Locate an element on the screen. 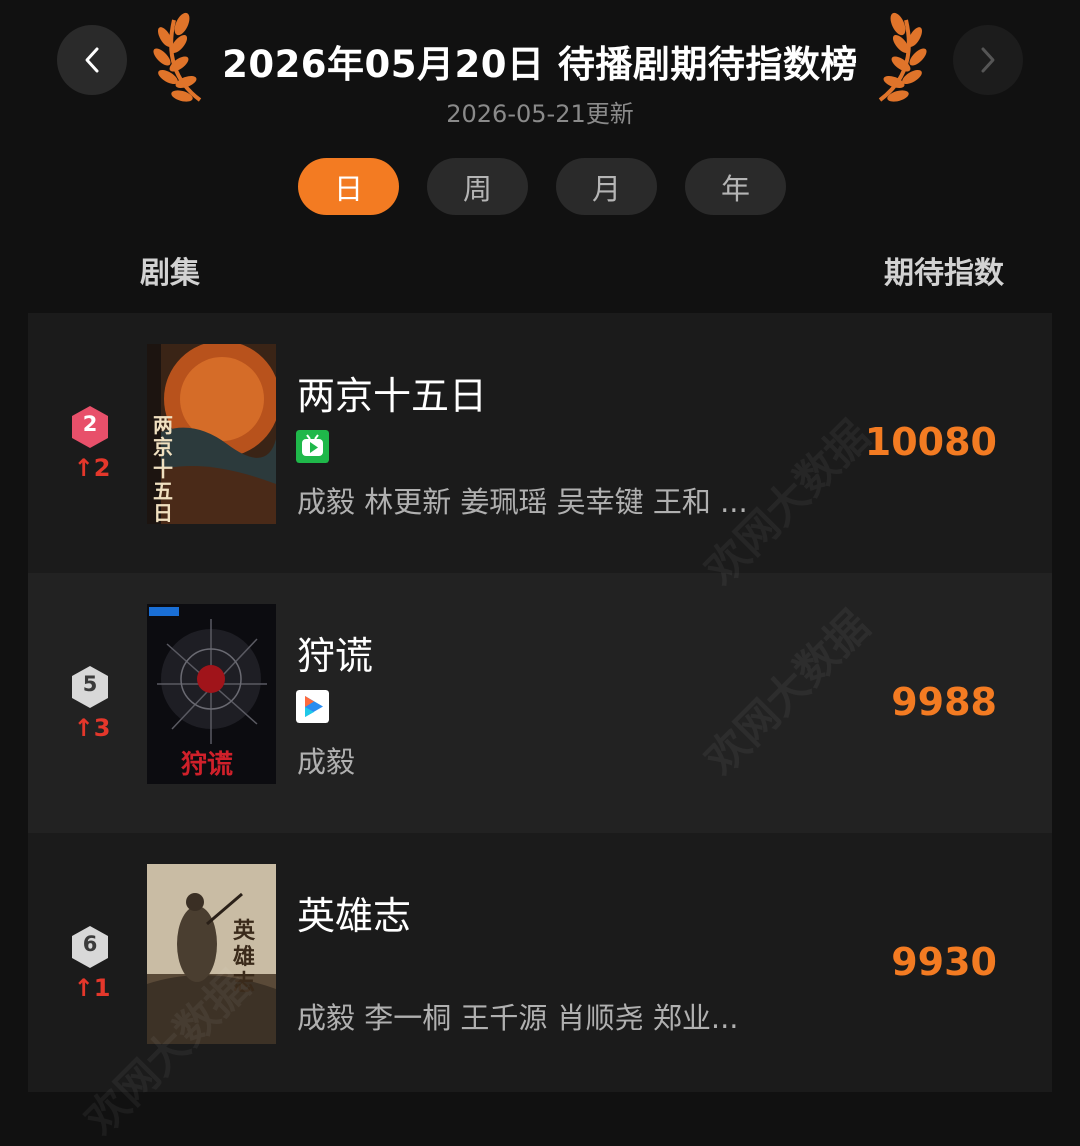  column-header-show: 剧集 is located at coordinates (170, 273).